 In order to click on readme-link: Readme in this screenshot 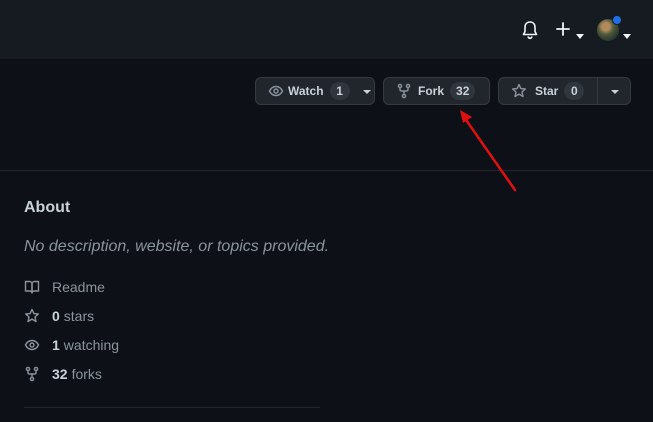, I will do `click(64, 287)`.